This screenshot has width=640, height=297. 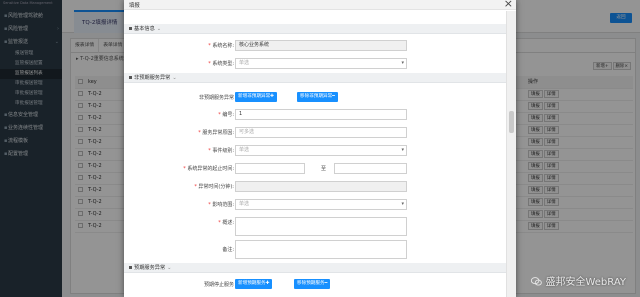 I want to click on row-system-name: * 系统名称: 核心业务系统, so click(x=315, y=46).